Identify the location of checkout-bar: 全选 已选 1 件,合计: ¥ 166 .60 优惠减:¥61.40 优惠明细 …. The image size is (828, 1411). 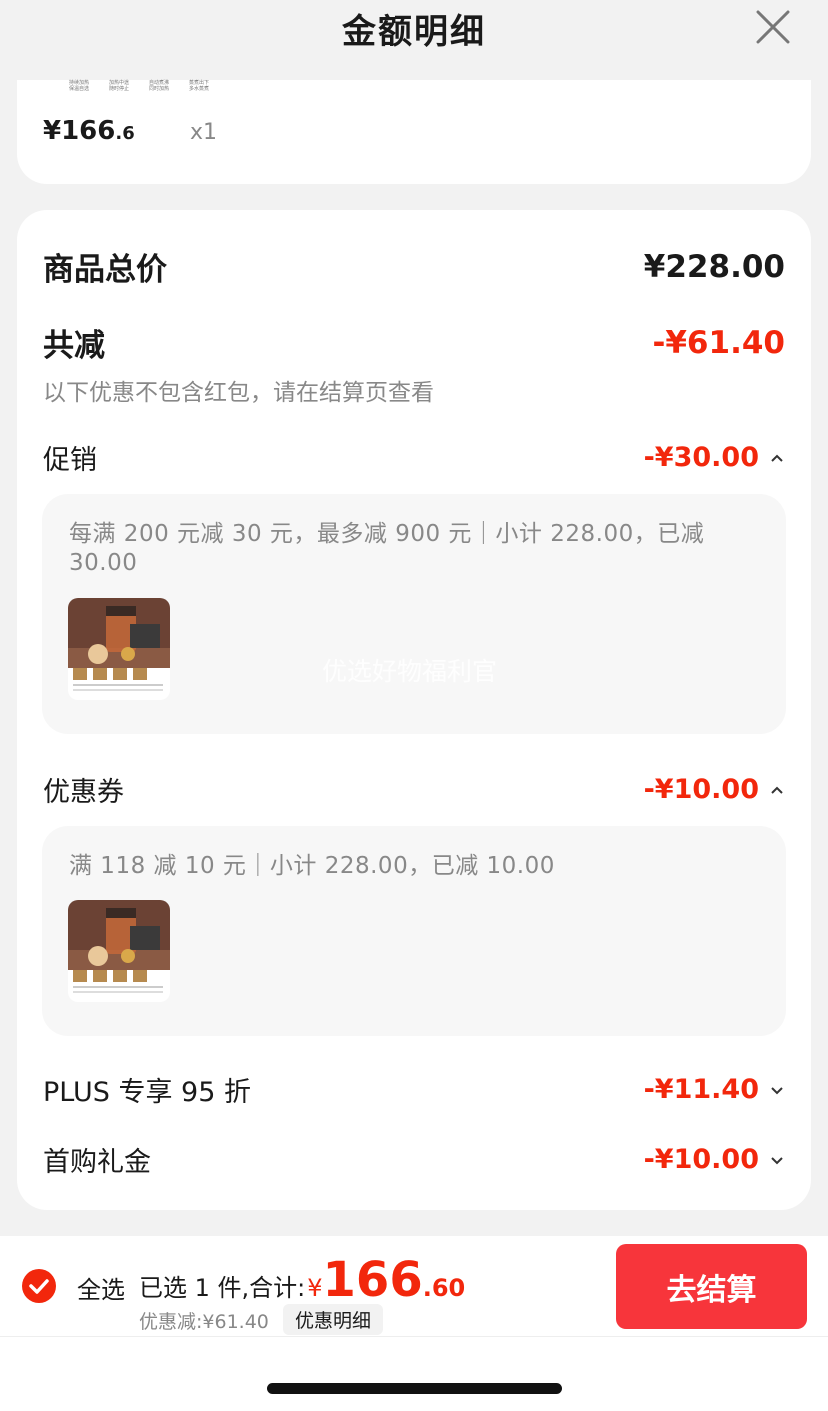
(414, 1286).